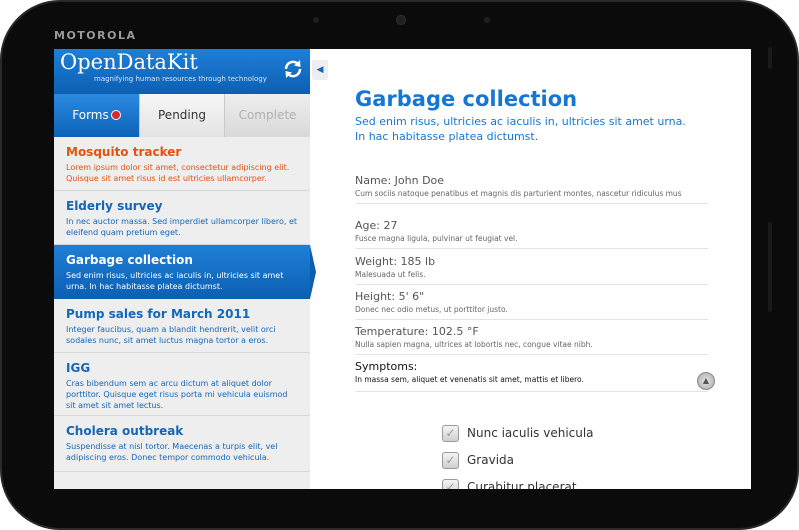 The width and height of the screenshot is (799, 530). I want to click on front-camera, so click(401, 20).